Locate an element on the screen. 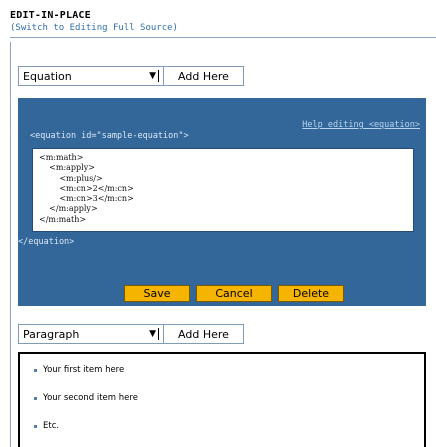  list-item-text: Your first item here is located at coordinates (84, 370).